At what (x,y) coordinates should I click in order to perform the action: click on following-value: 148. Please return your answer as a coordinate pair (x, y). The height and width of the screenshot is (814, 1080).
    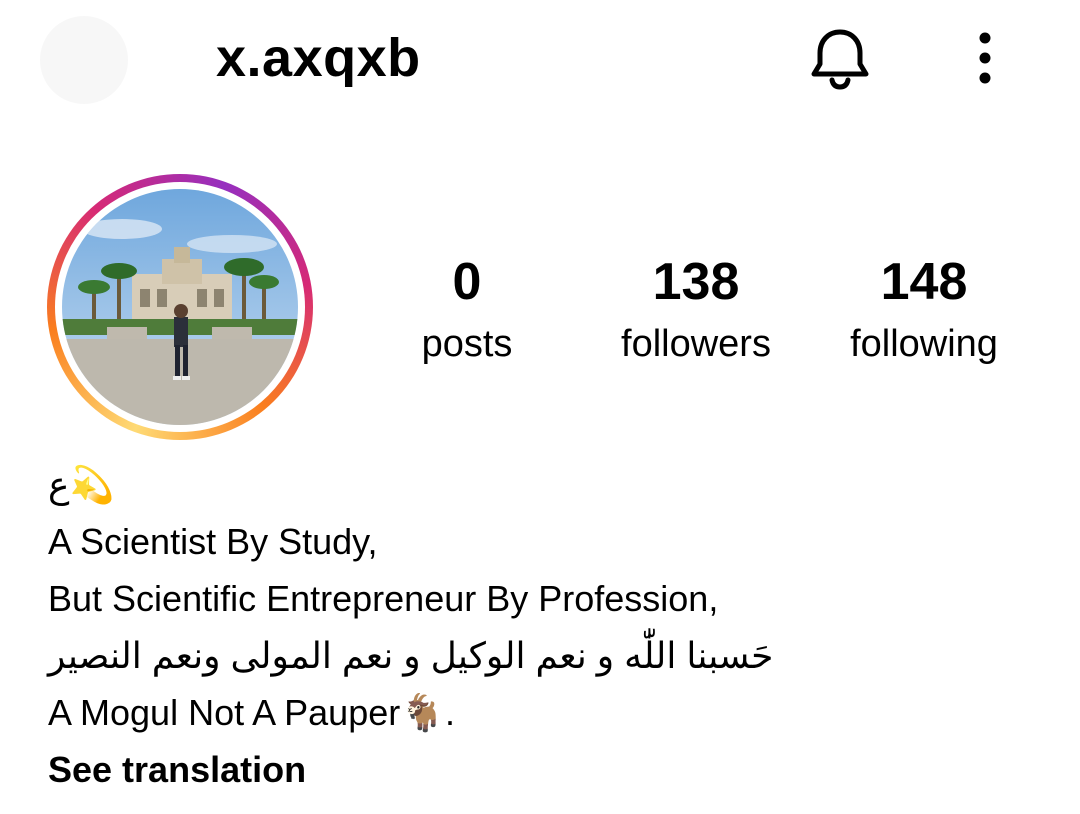
    Looking at the image, I should click on (924, 282).